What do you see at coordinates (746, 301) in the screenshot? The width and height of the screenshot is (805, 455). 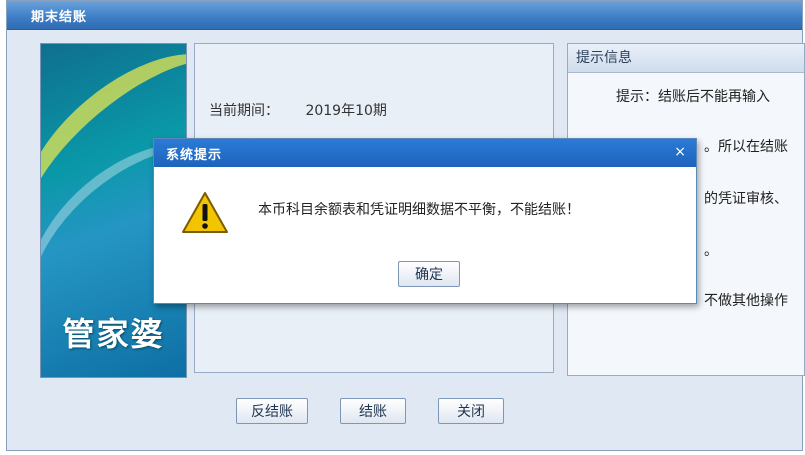 I see `tip-line: 不做其他操作` at bounding box center [746, 301].